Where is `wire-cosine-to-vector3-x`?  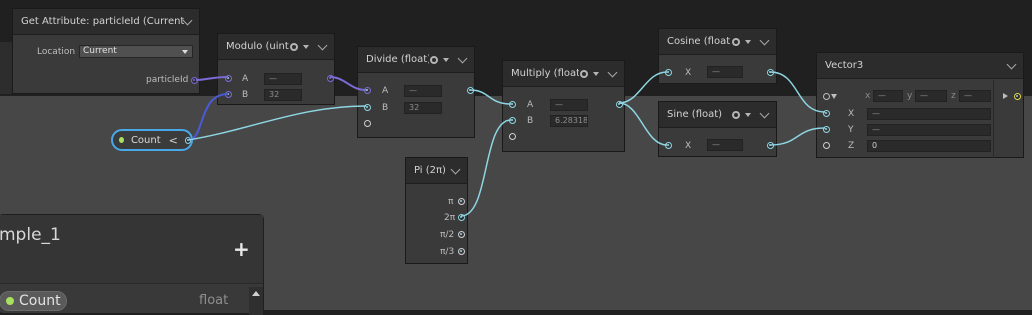
wire-cosine-to-vector3-x is located at coordinates (797, 92).